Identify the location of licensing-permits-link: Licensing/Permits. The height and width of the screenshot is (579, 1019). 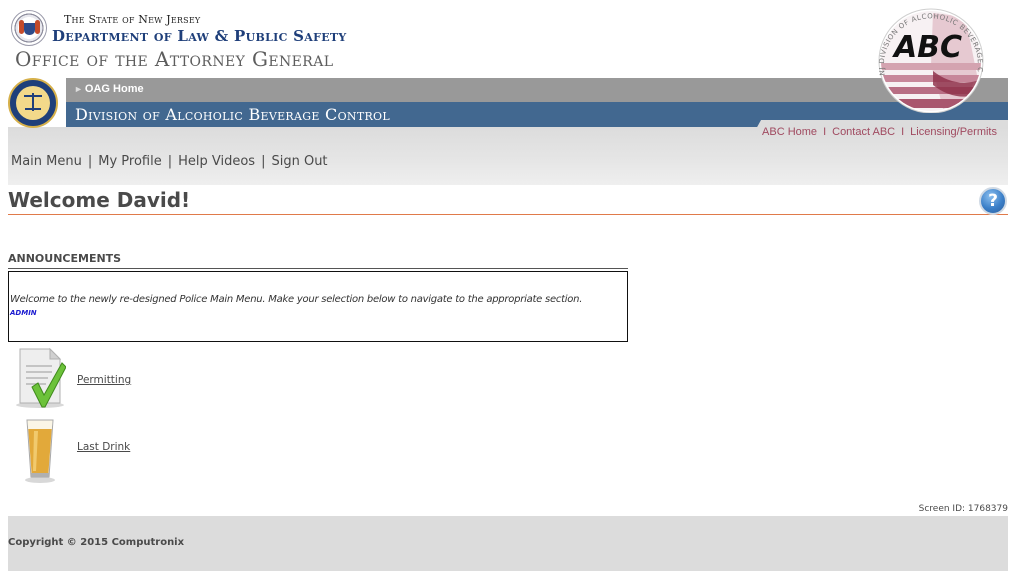
(953, 132).